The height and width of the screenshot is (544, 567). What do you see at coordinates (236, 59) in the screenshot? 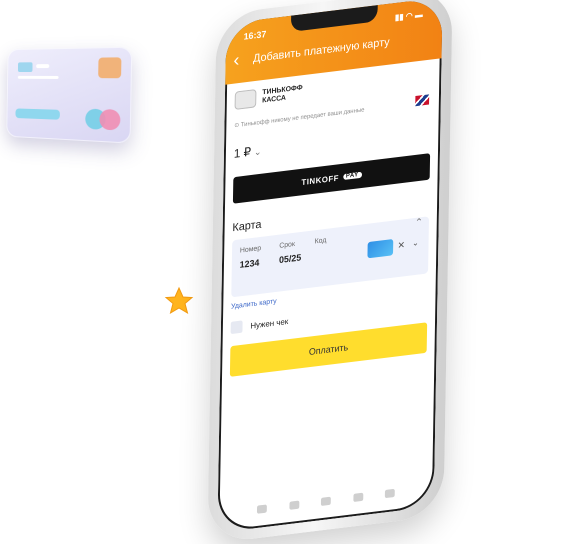
I see `back-arrow-icon: ‹` at bounding box center [236, 59].